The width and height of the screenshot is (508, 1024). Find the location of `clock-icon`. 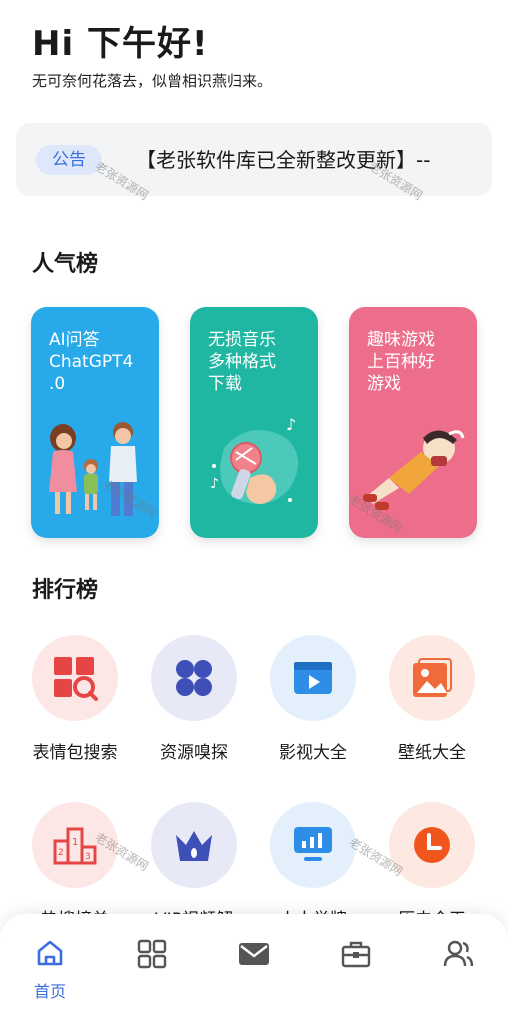

clock-icon is located at coordinates (432, 845).